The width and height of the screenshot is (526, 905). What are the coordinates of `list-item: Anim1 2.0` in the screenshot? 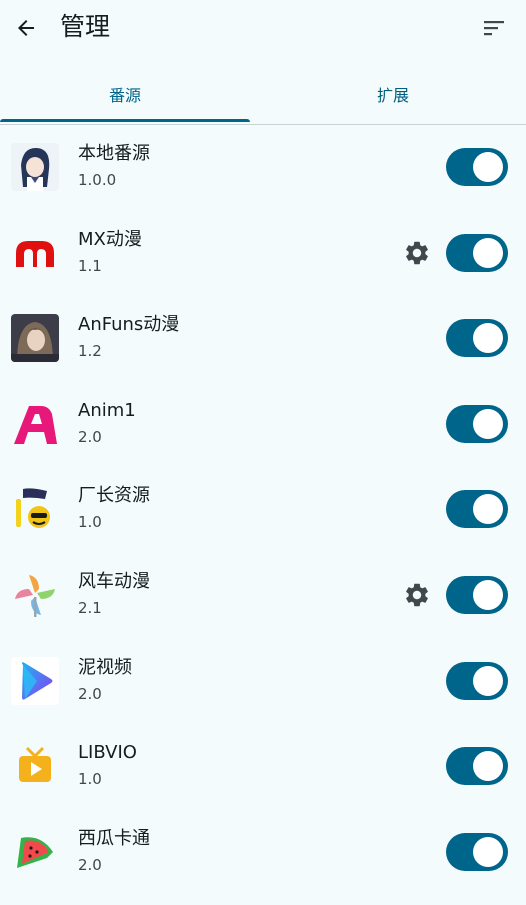 It's located at (263, 424).